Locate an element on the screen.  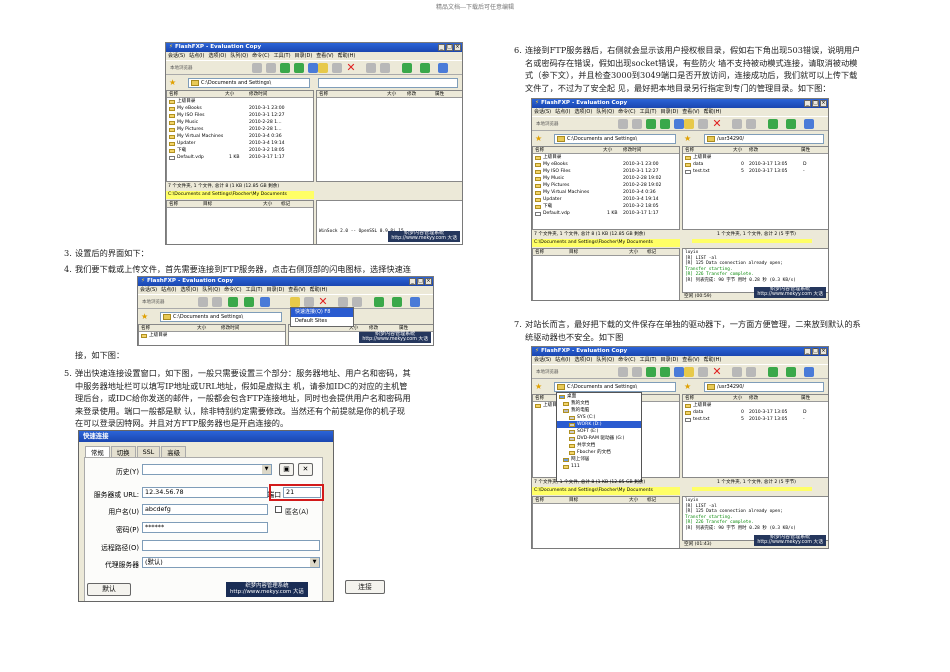
remote-path-combo is located at coordinates (388, 83).